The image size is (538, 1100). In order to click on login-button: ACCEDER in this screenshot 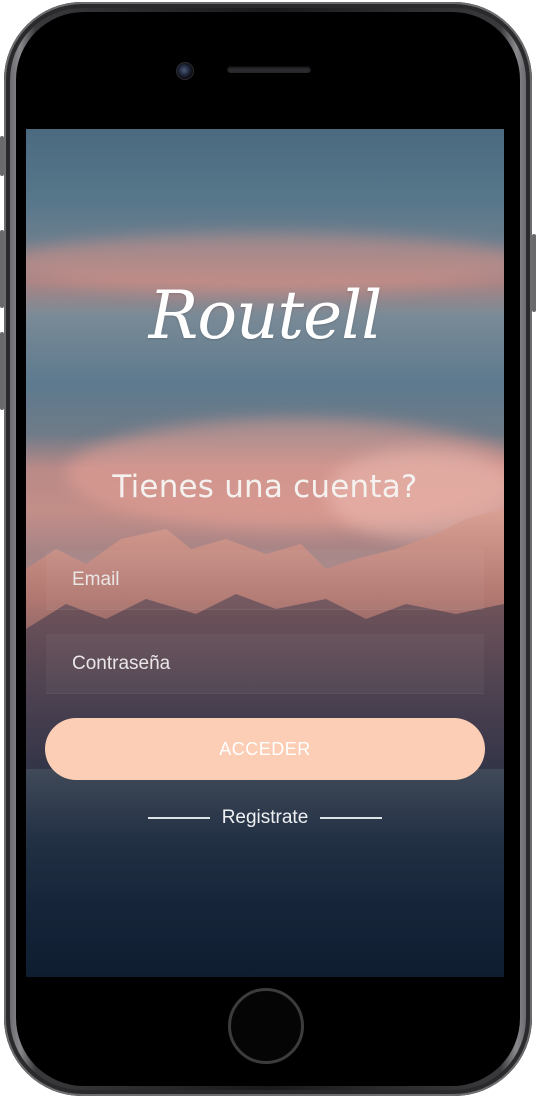, I will do `click(265, 749)`.